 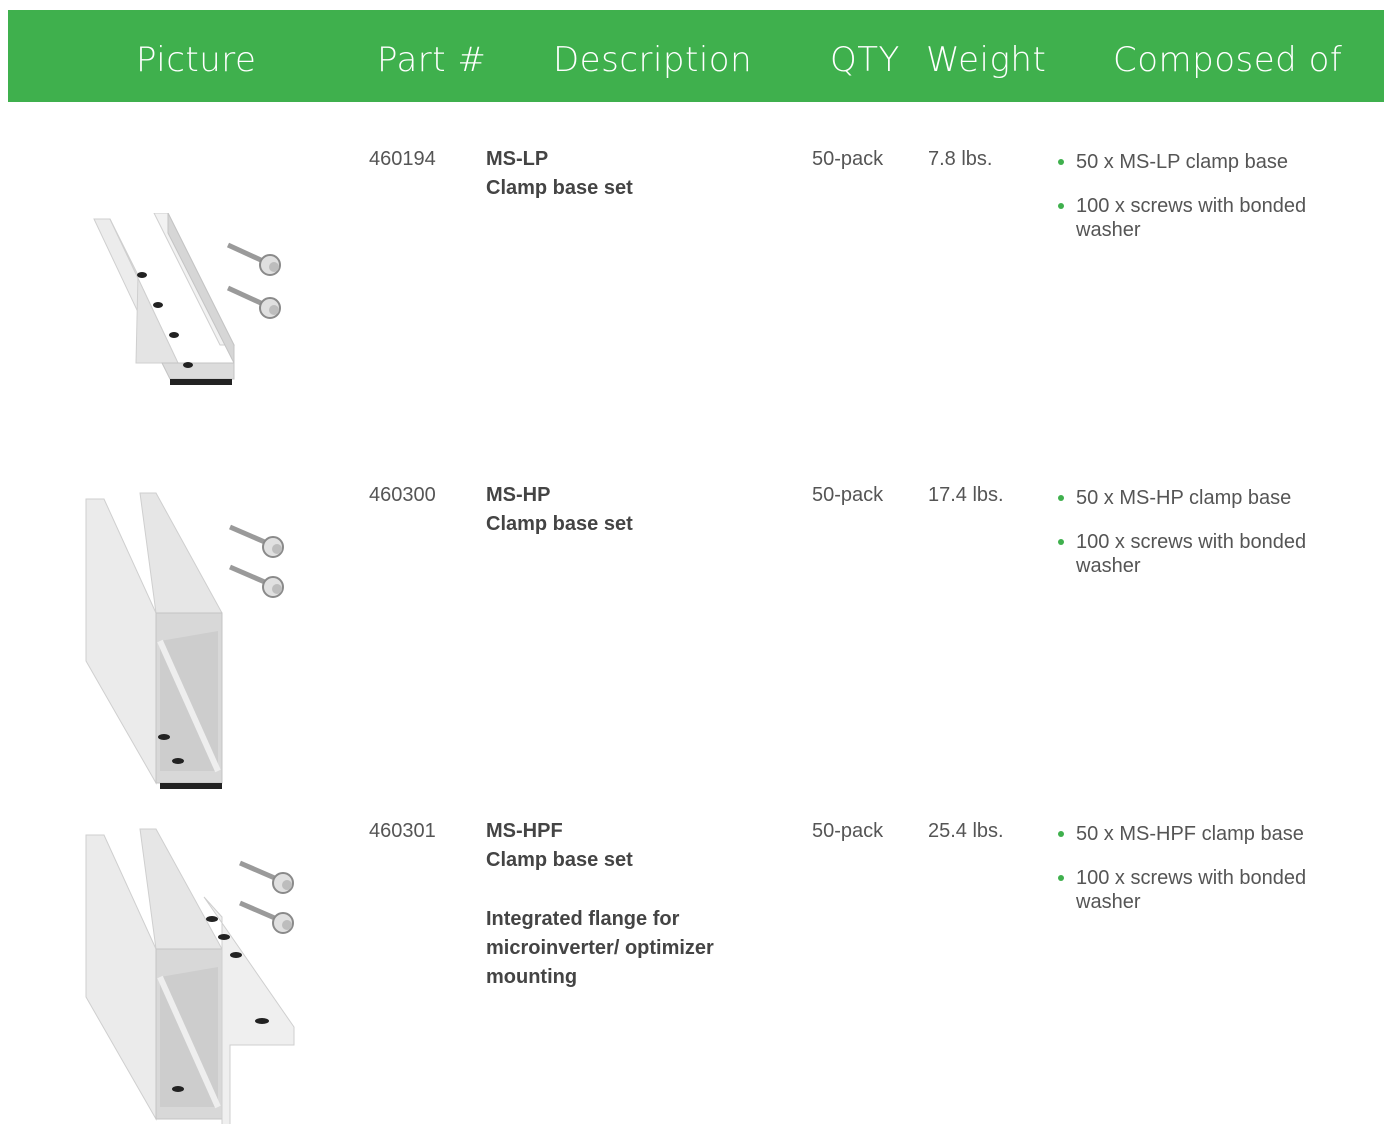 What do you see at coordinates (524, 831) in the screenshot?
I see `description-title: MS-HPF` at bounding box center [524, 831].